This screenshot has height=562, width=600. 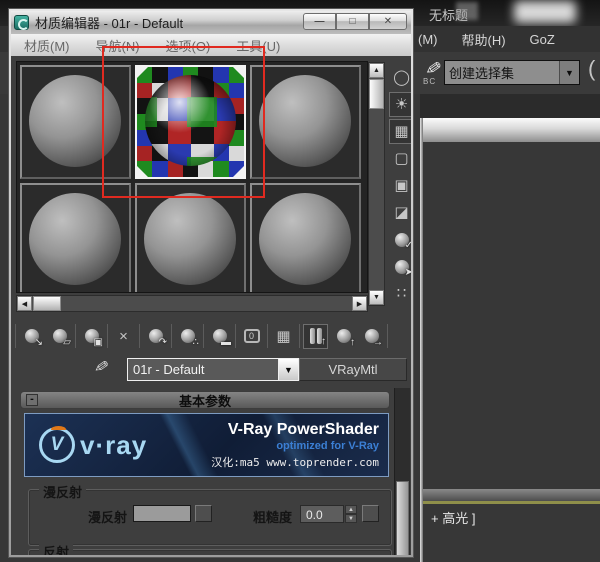 What do you see at coordinates (400, 185) in the screenshot?
I see `video-color-check-icon: ▣` at bounding box center [400, 185].